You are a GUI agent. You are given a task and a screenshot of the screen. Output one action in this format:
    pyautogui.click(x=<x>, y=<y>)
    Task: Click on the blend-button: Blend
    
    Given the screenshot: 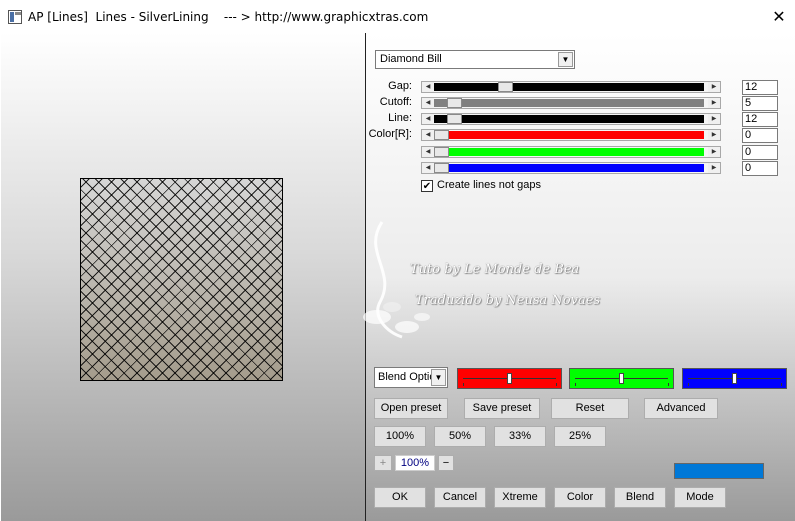 What is the action you would take?
    pyautogui.click(x=640, y=497)
    